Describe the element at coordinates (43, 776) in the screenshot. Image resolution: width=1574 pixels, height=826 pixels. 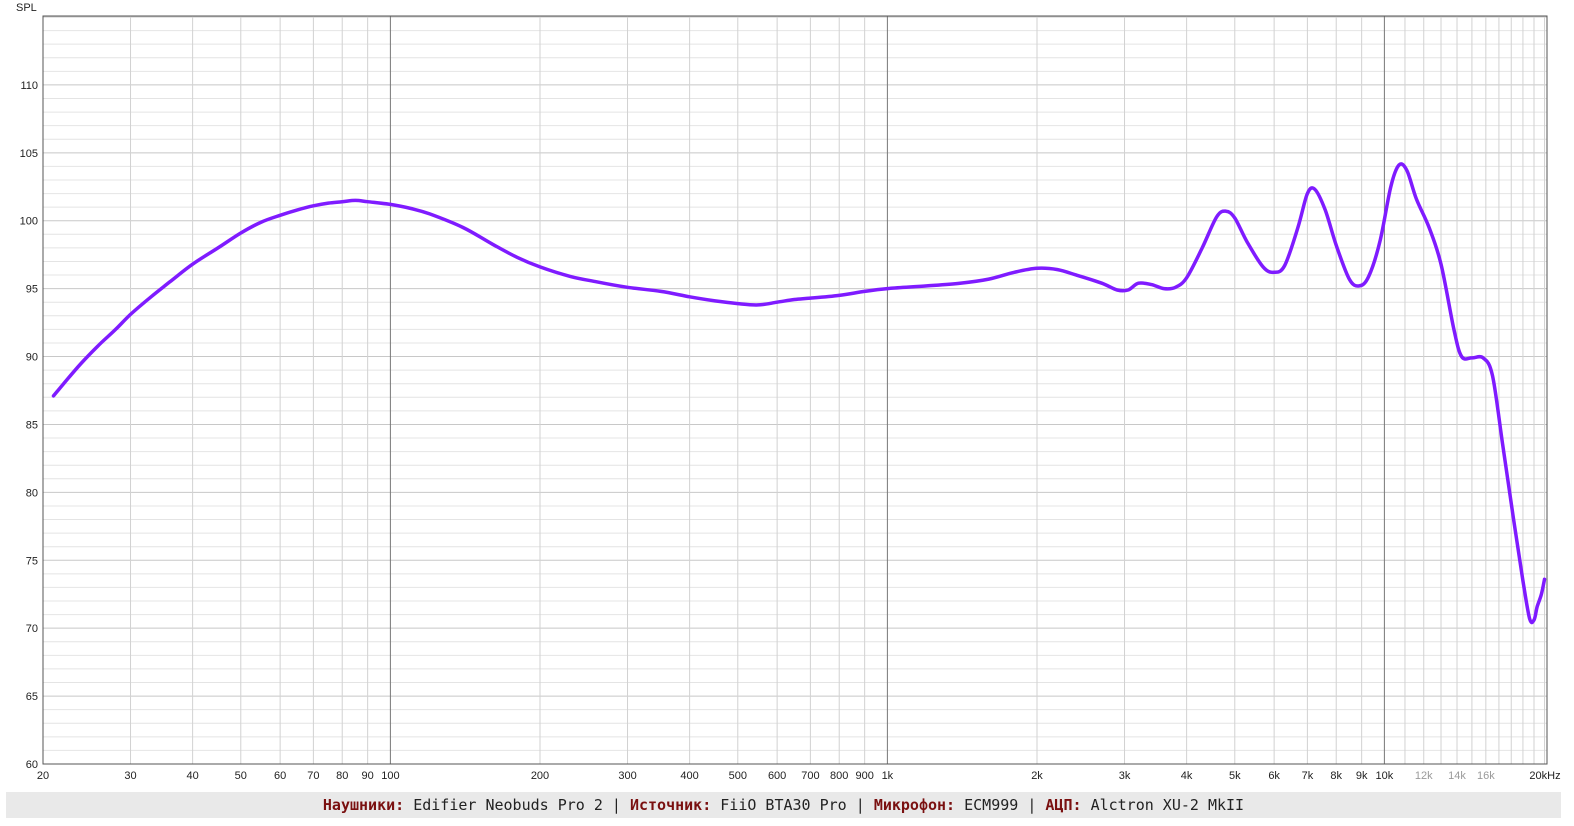
I see `x-tick-label: 20` at that location.